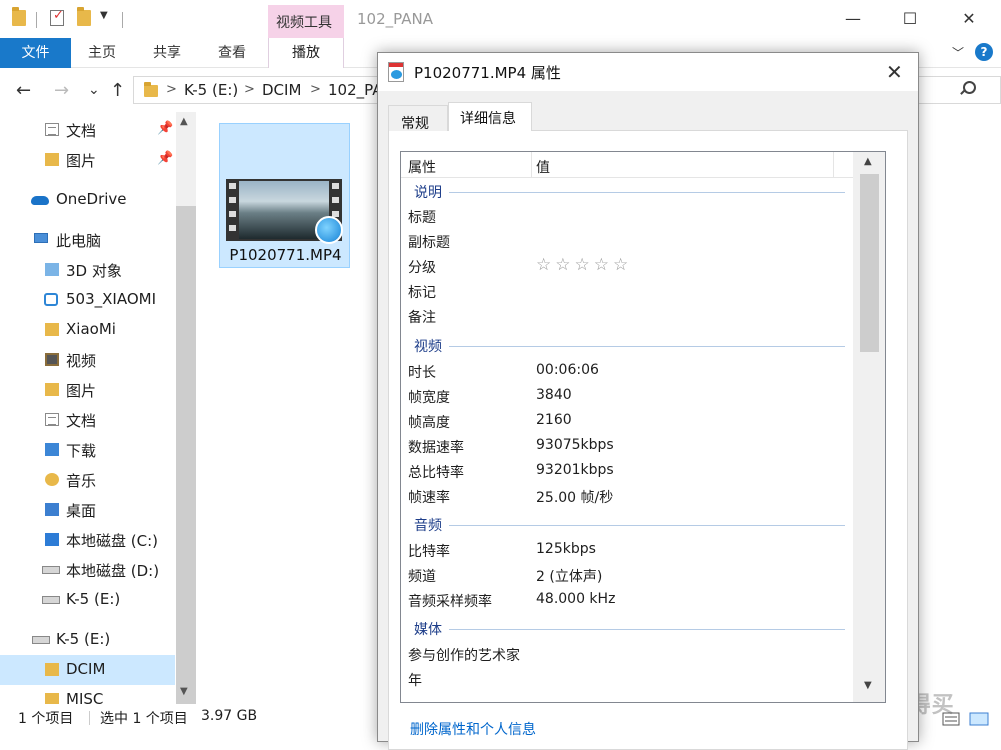  I want to click on back-arrow-icon: ←, so click(23, 90).